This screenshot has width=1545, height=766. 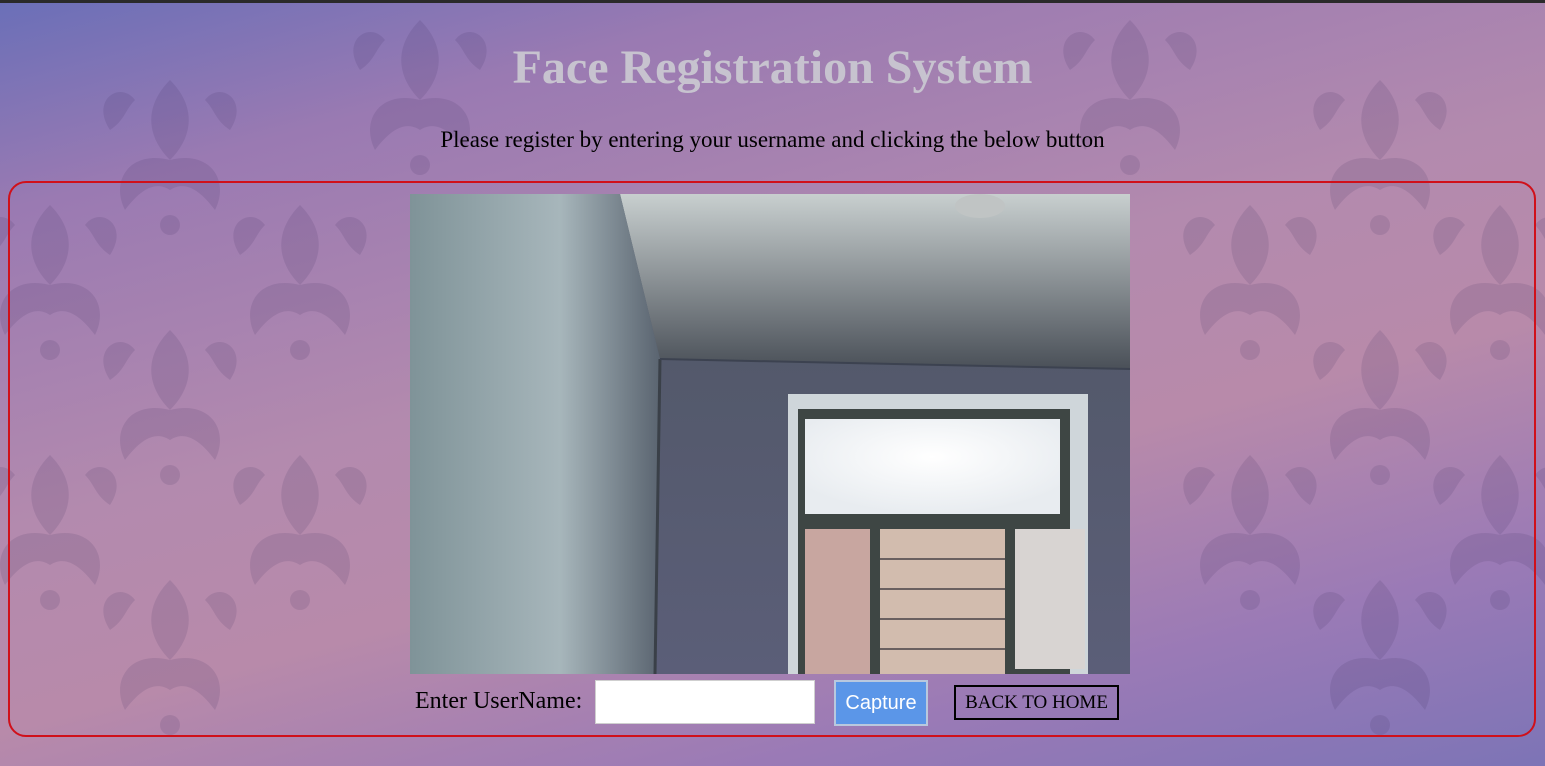 I want to click on registration-form: Enter UserName: Capture BACK TO HOME, so click(x=775, y=702).